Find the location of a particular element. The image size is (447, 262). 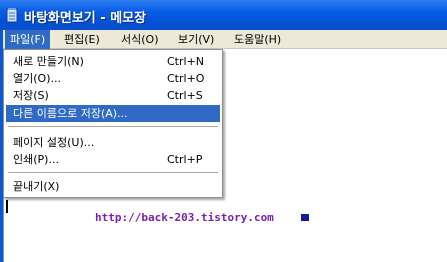

window-title: 바탕화면보기 - 메모장 is located at coordinates (85, 18).